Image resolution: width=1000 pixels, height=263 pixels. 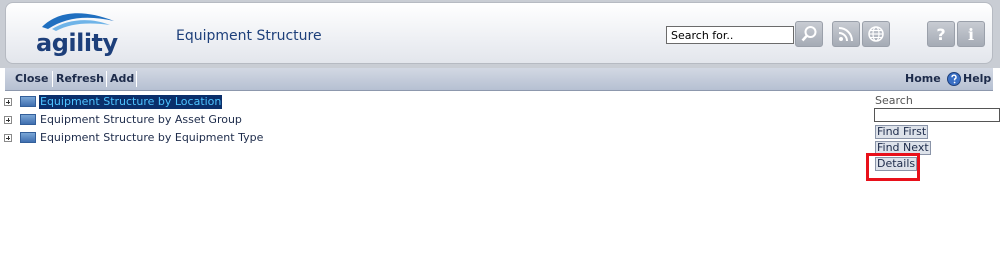 I want to click on globe-icon, so click(x=876, y=34).